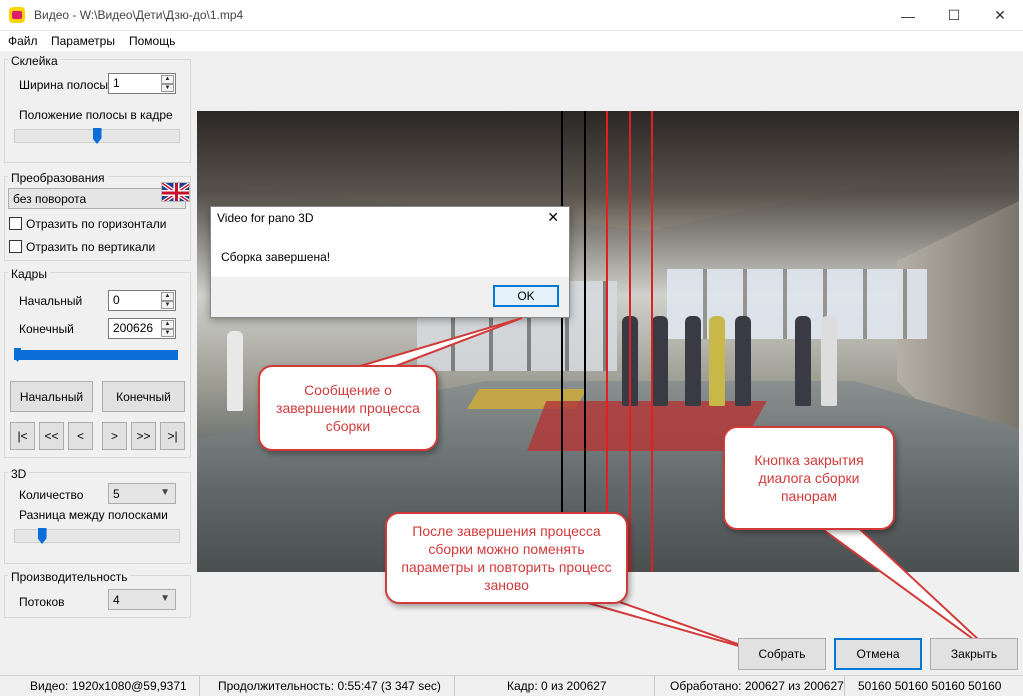 The image size is (1023, 696). I want to click on callout-close-button: Кнопка закрытия диалога сборки панорам, so click(809, 478).